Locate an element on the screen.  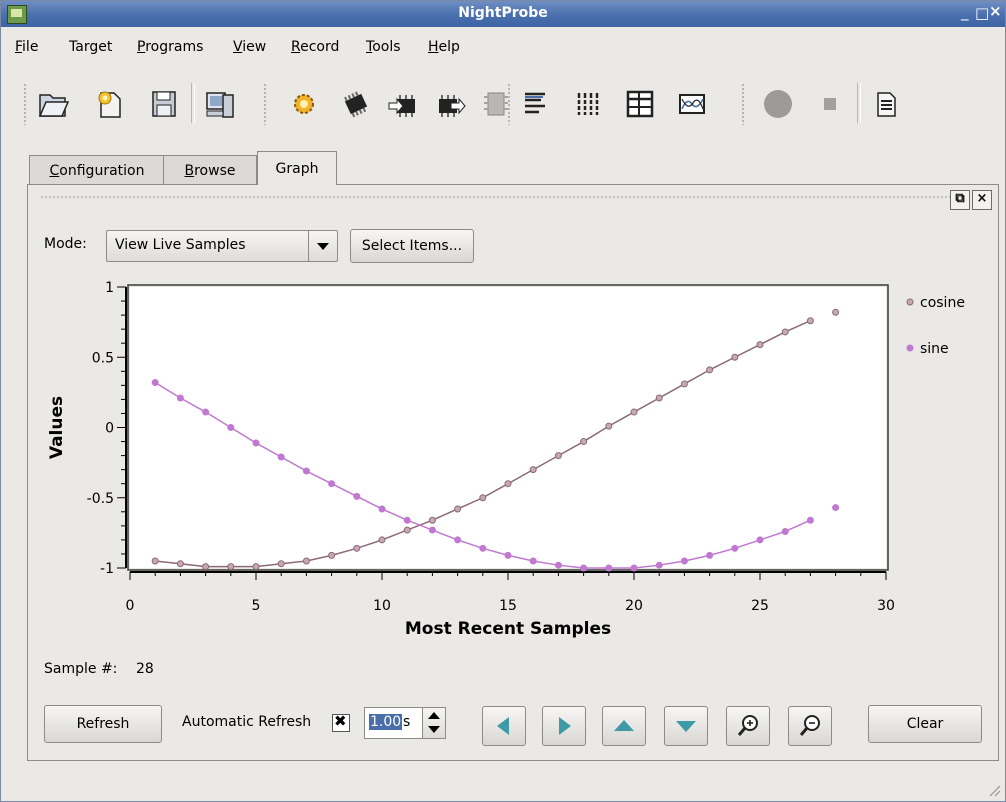
record-icon is located at coordinates (778, 104).